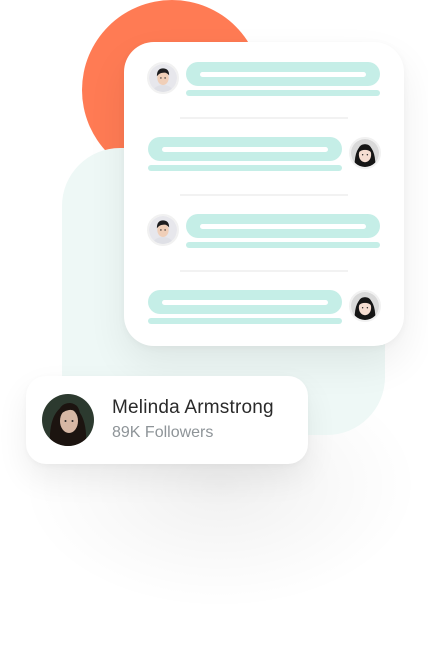 This screenshot has width=428, height=650. What do you see at coordinates (193, 407) in the screenshot?
I see `profile-name: Melinda Armstrong` at bounding box center [193, 407].